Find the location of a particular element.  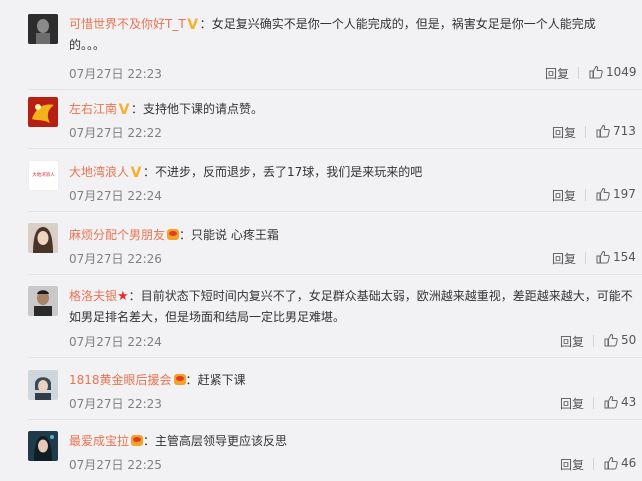

avatar-brand-text: 大地湾浪人 is located at coordinates (43, 175).